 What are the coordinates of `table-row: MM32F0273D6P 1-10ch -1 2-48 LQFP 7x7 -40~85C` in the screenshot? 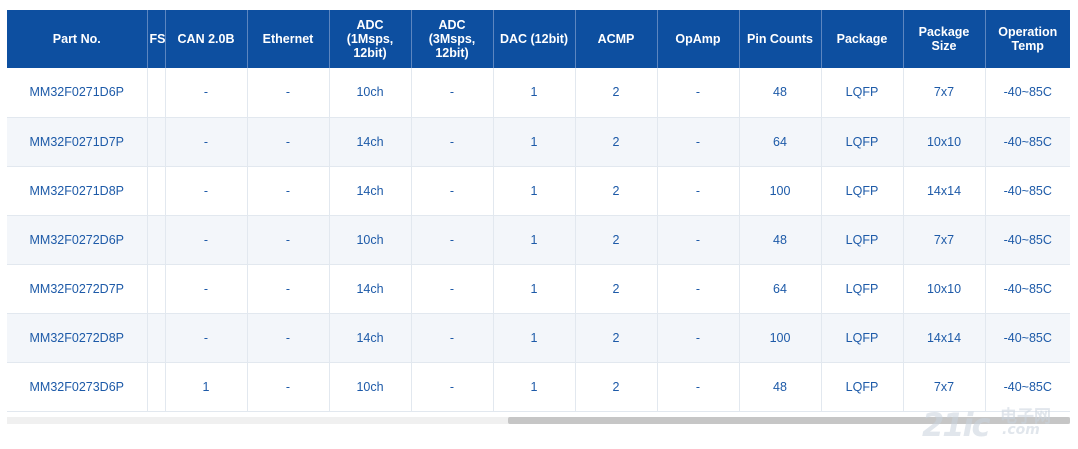 It's located at (538, 387).